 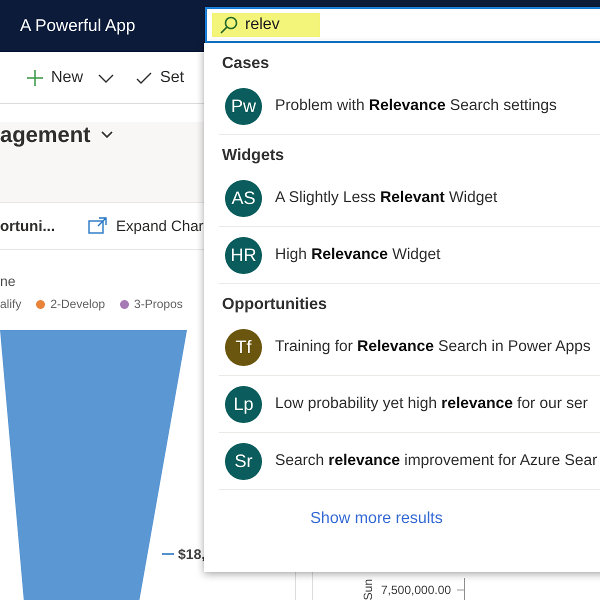 What do you see at coordinates (8, 281) in the screenshot?
I see `chart-title: ne` at bounding box center [8, 281].